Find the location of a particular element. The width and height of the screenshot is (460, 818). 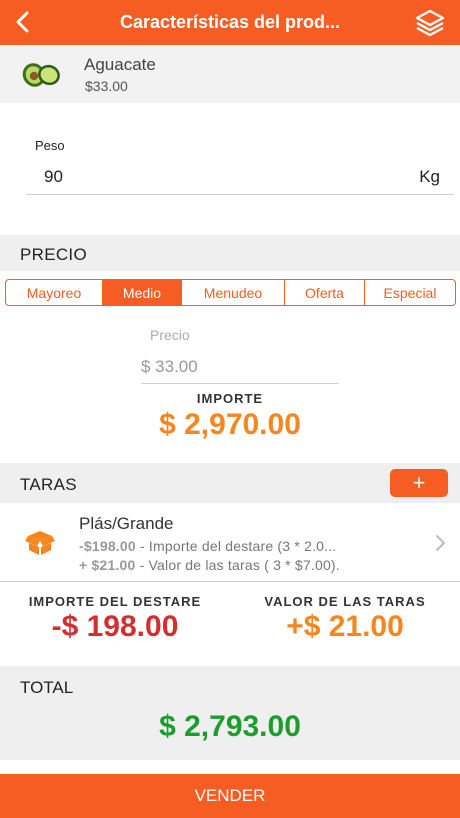

weight-value: 90 is located at coordinates (53, 176).